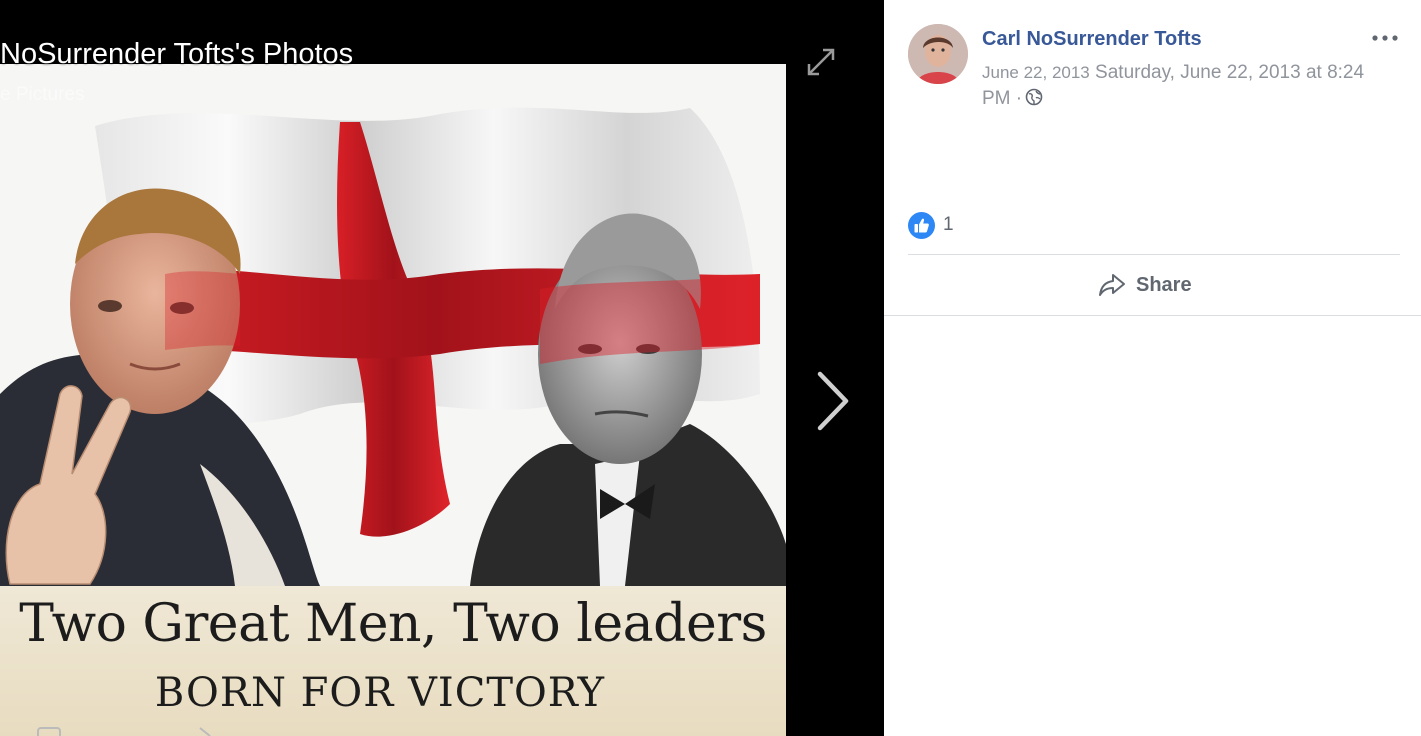  I want to click on profile-photo, so click(938, 54).